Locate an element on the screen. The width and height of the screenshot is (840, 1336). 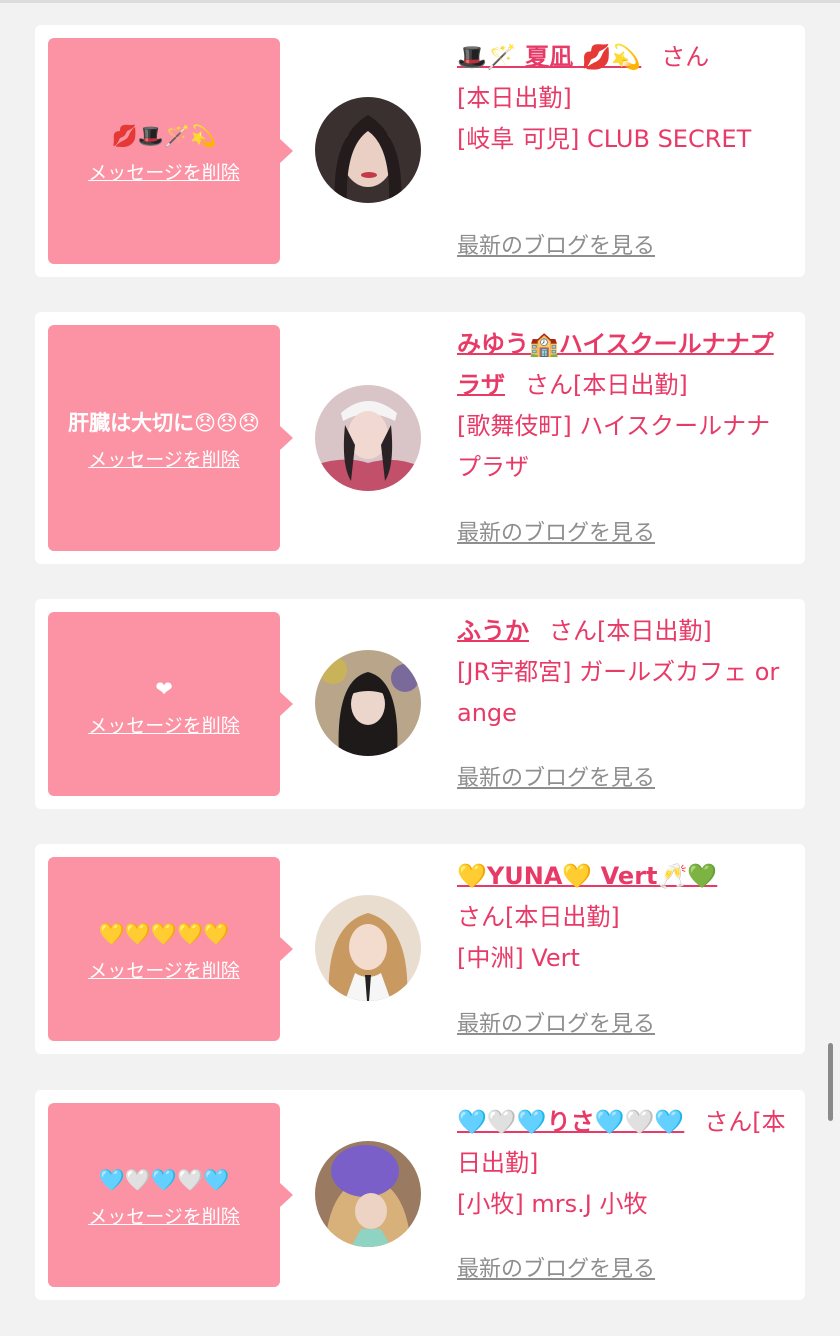
scrollbar is located at coordinates (830, 1082).